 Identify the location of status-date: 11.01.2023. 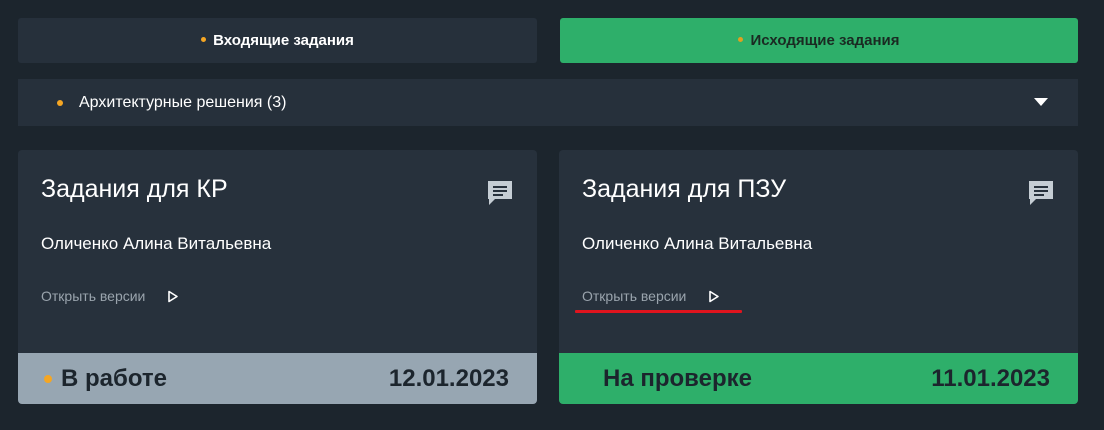
(990, 378).